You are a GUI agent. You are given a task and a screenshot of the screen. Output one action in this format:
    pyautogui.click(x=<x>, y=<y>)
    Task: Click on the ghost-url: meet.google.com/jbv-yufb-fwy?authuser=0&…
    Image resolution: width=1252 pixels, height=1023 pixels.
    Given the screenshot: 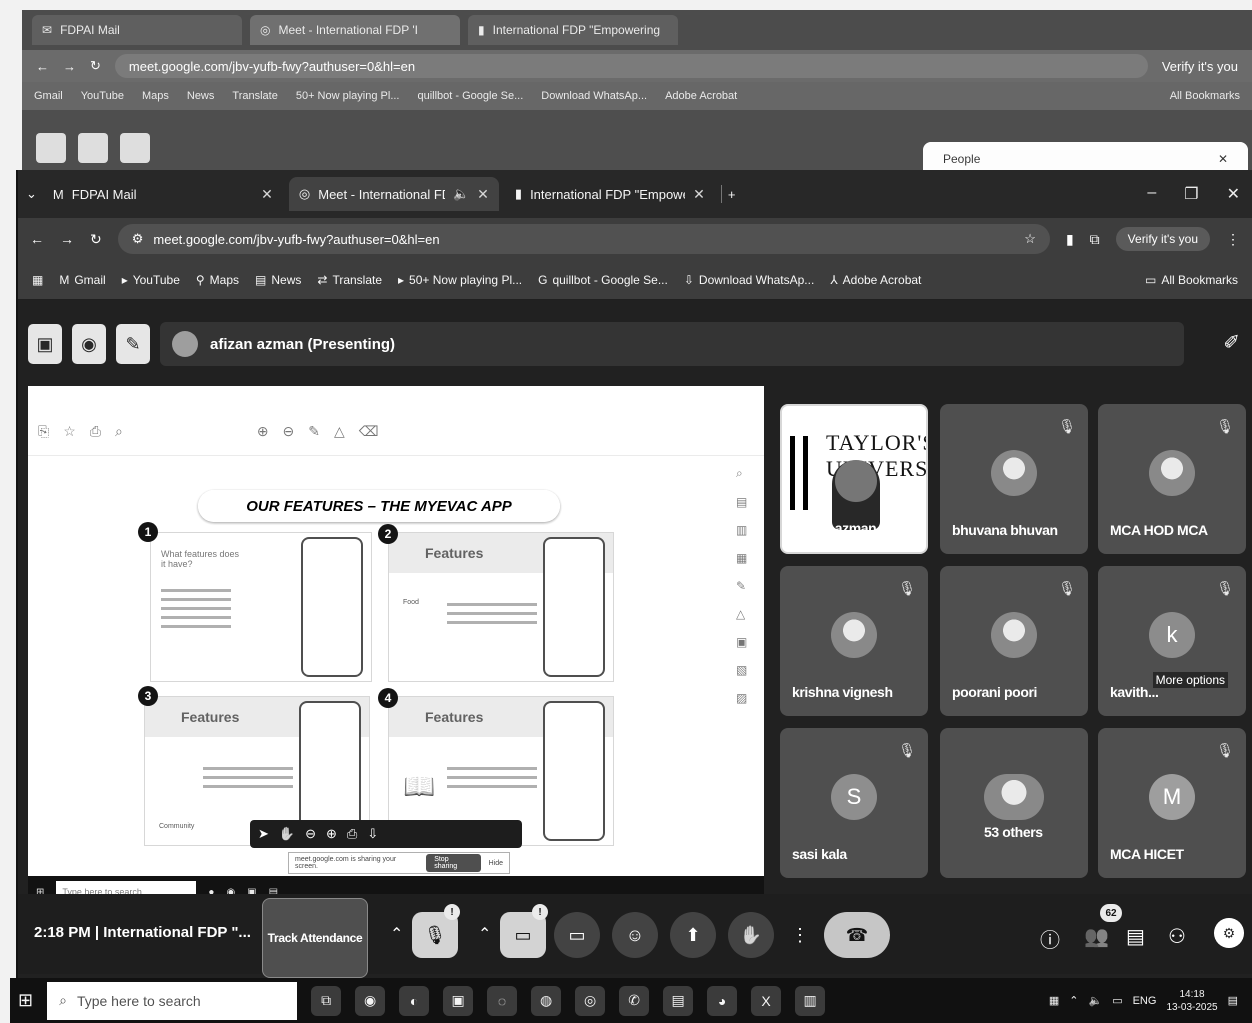 What is the action you would take?
    pyautogui.click(x=631, y=66)
    